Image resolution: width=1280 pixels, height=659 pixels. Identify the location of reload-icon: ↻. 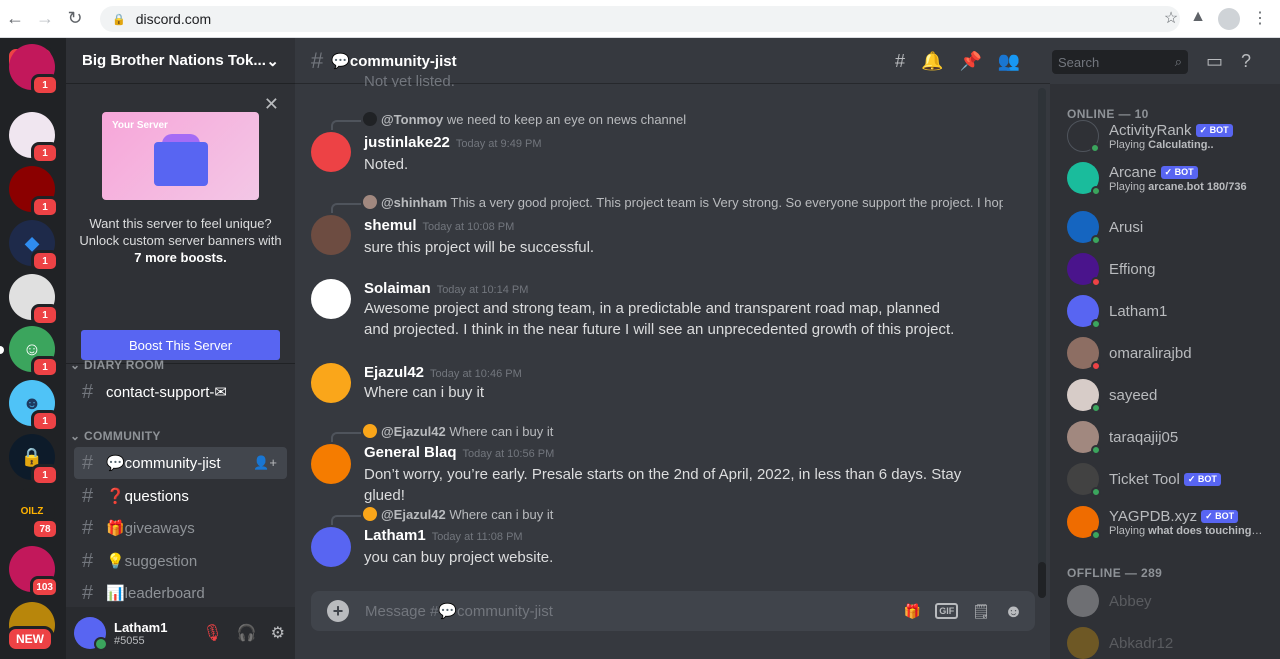
(75, 18).